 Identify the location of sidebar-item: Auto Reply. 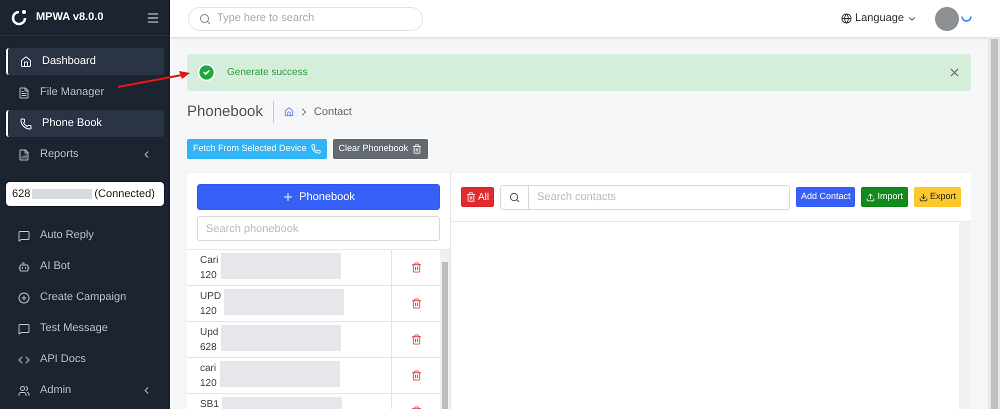
(85, 235).